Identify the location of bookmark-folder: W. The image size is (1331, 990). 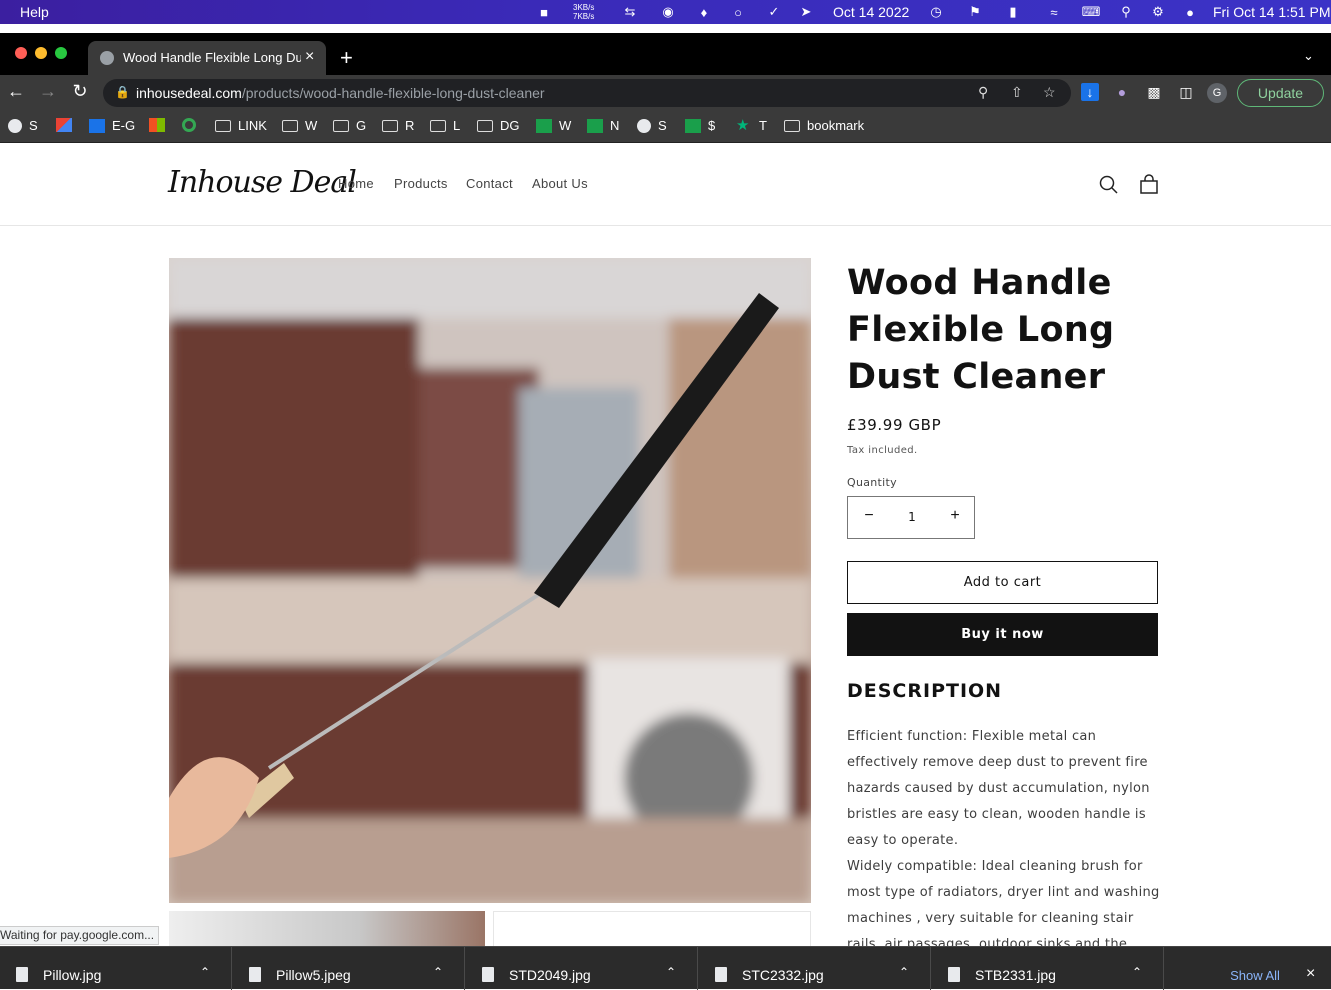
(299, 125).